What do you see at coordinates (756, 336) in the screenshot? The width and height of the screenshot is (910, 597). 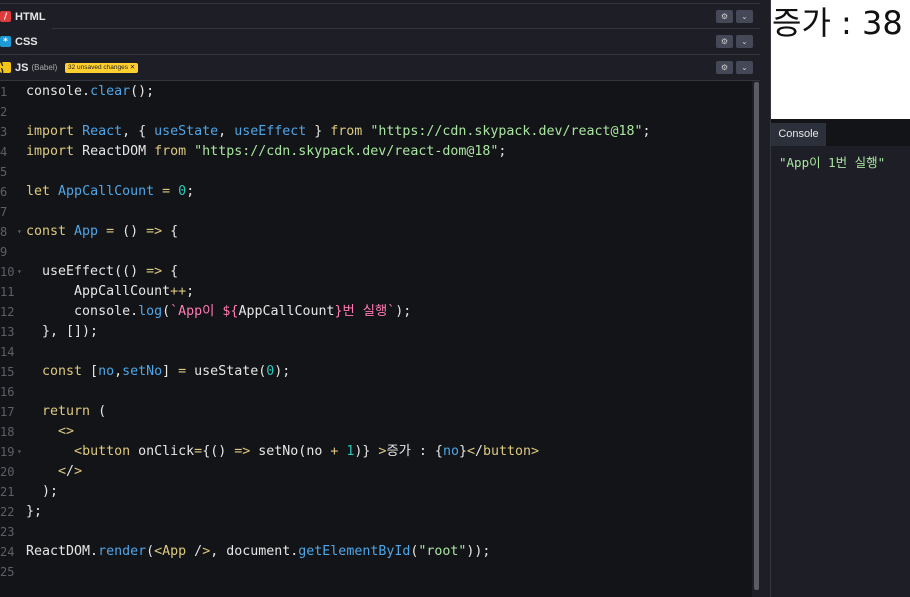 I see `code-scrollbar-thumb` at bounding box center [756, 336].